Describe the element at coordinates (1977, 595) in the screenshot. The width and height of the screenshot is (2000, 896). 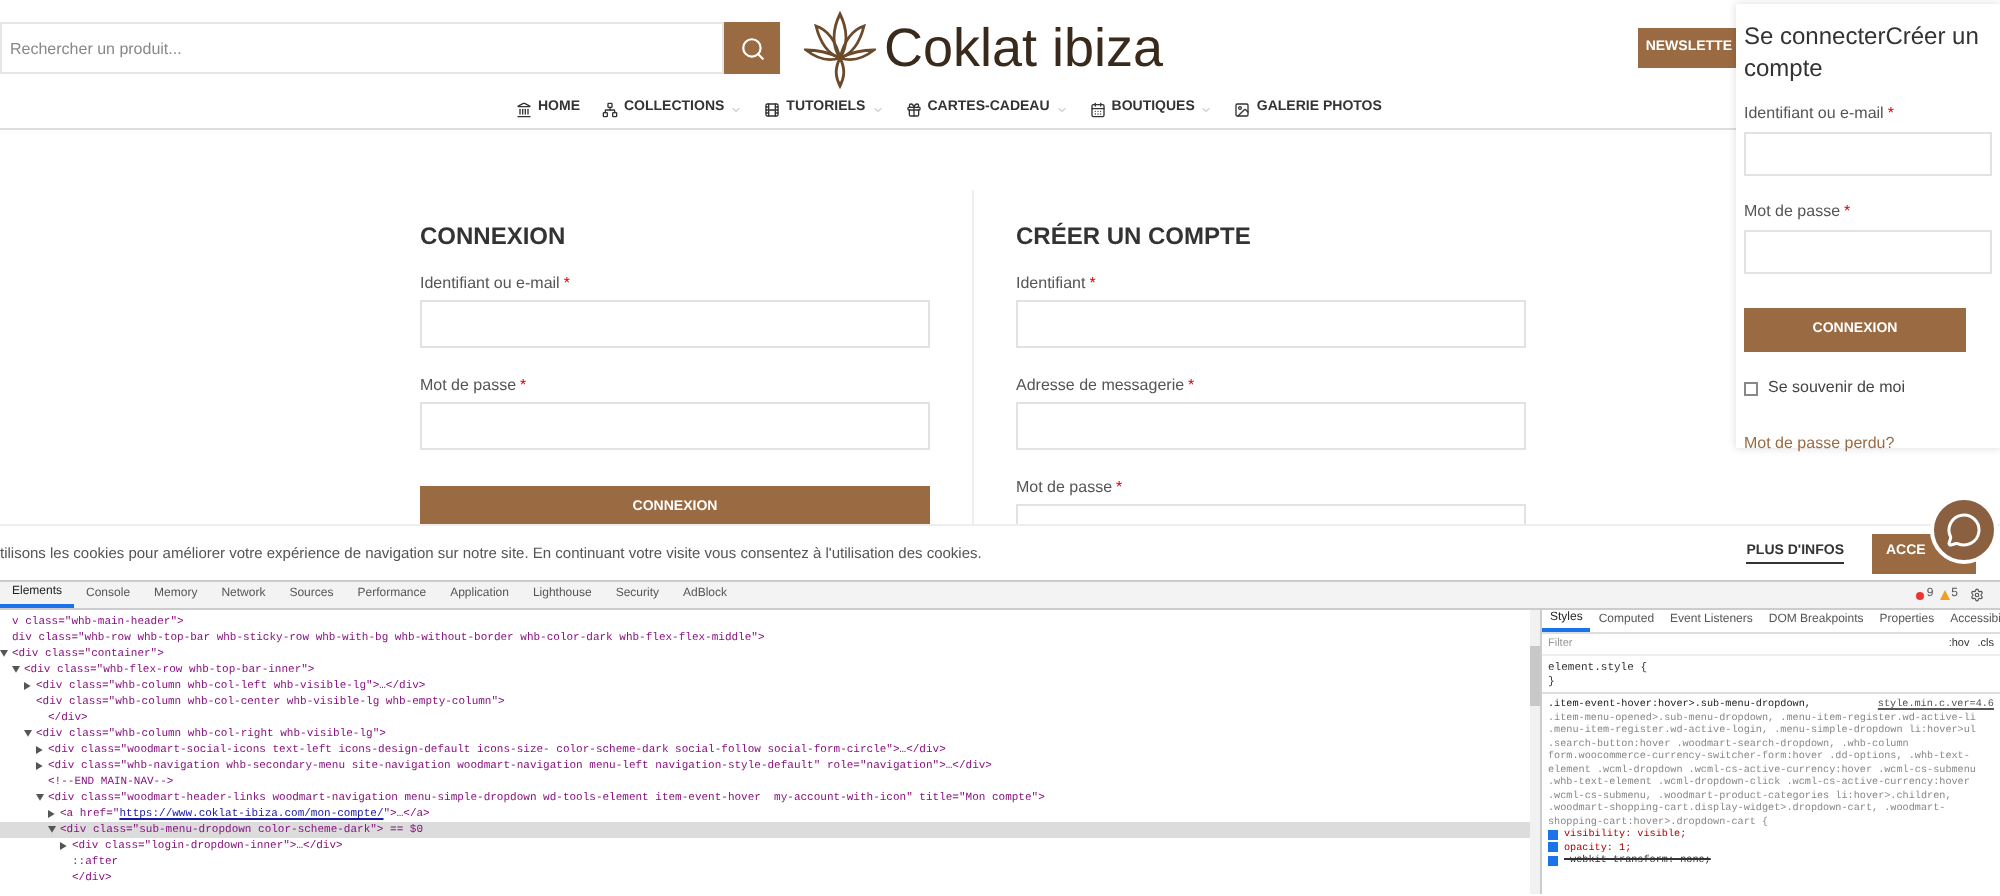
I see `settings-icon` at that location.